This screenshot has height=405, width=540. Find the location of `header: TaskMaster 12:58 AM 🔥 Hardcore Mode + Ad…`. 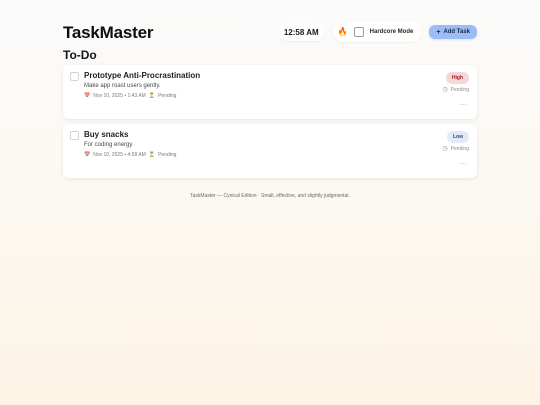

header: TaskMaster 12:58 AM 🔥 Hardcore Mode + Ad… is located at coordinates (270, 32).